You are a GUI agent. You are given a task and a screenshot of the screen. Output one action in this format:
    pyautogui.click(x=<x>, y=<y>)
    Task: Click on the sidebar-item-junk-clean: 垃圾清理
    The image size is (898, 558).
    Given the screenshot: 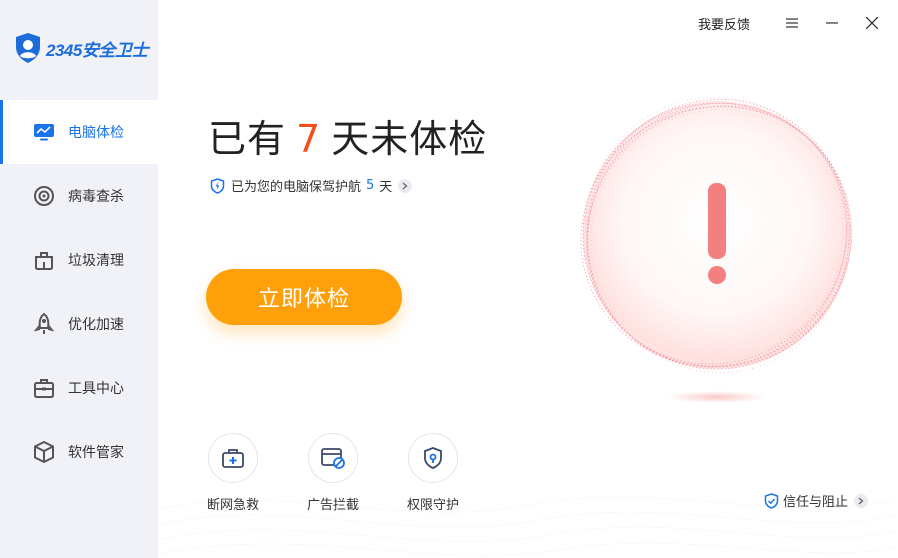 What is the action you would take?
    pyautogui.click(x=79, y=260)
    